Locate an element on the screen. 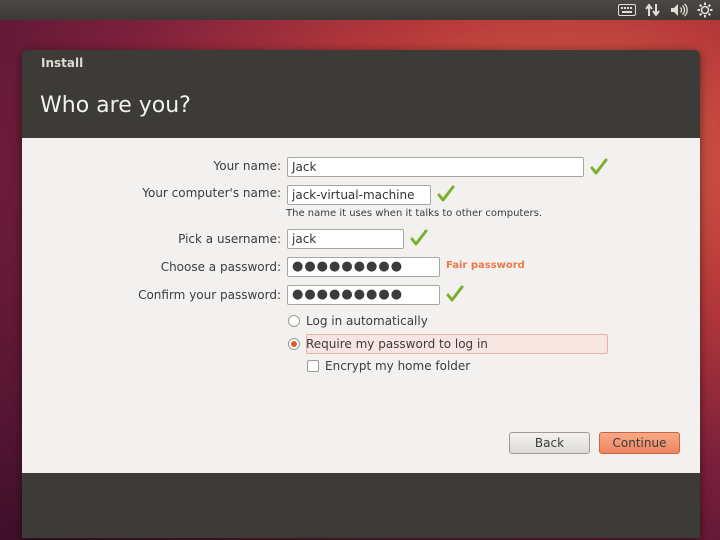 The width and height of the screenshot is (720, 540). password-label: Choose a password: is located at coordinates (220, 267).